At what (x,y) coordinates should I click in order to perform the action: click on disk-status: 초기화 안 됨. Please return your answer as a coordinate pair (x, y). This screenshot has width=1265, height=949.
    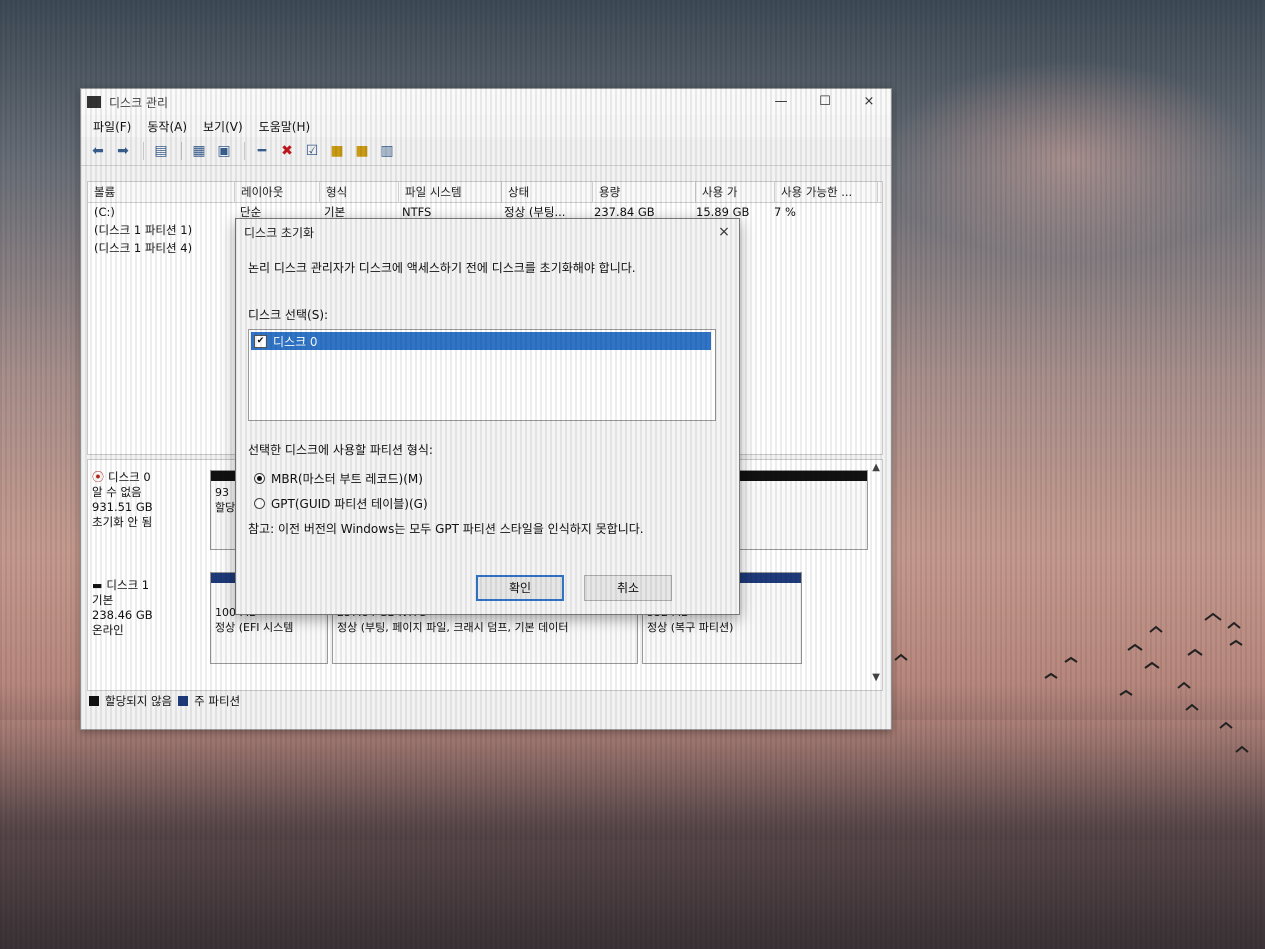
    Looking at the image, I should click on (122, 522).